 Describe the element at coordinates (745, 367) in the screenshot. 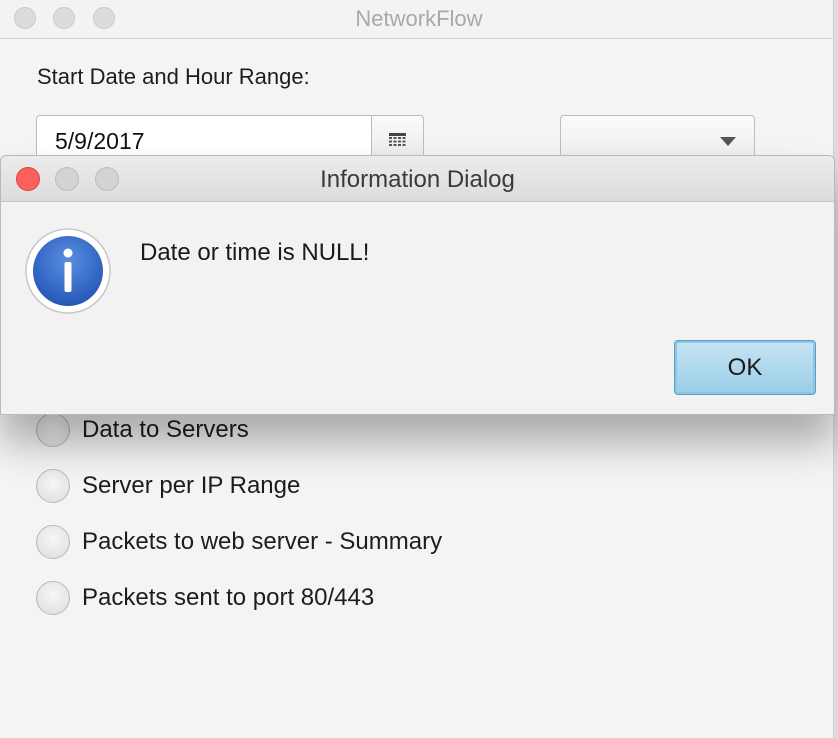

I see `ok-button: OK` at that location.